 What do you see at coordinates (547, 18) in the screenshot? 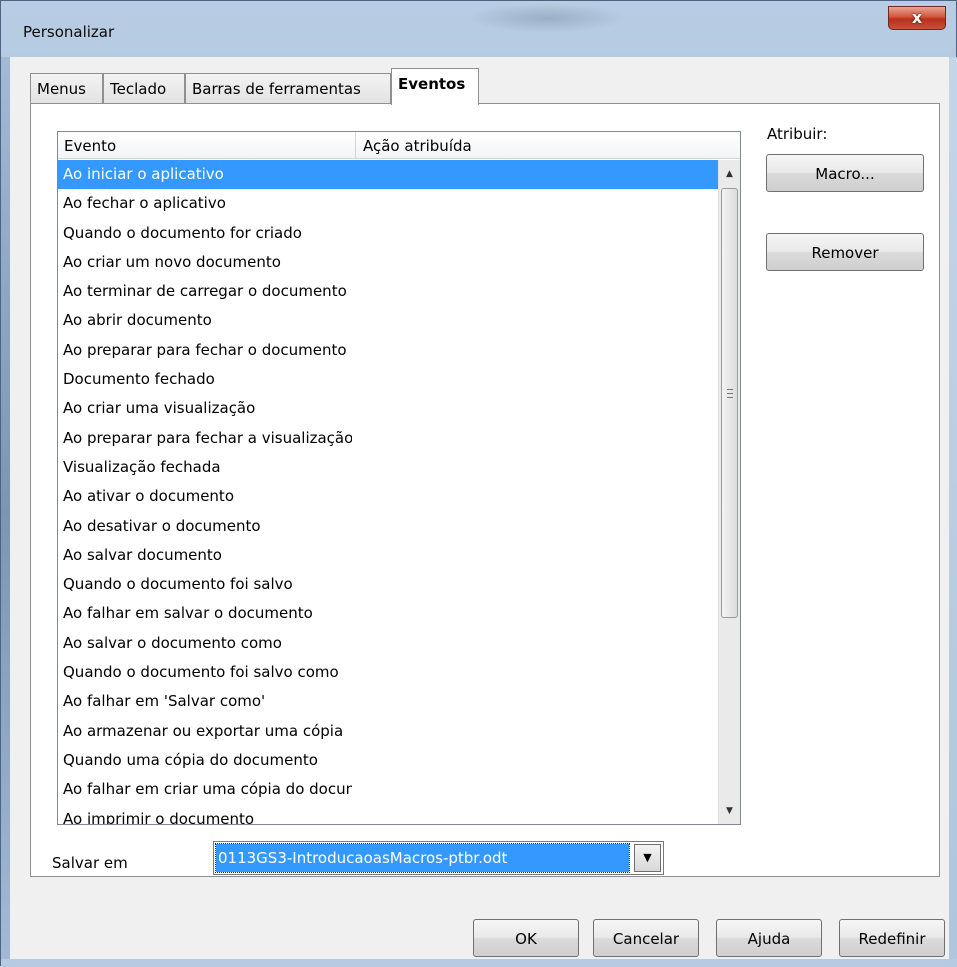
I see `title-bar-reflection` at bounding box center [547, 18].